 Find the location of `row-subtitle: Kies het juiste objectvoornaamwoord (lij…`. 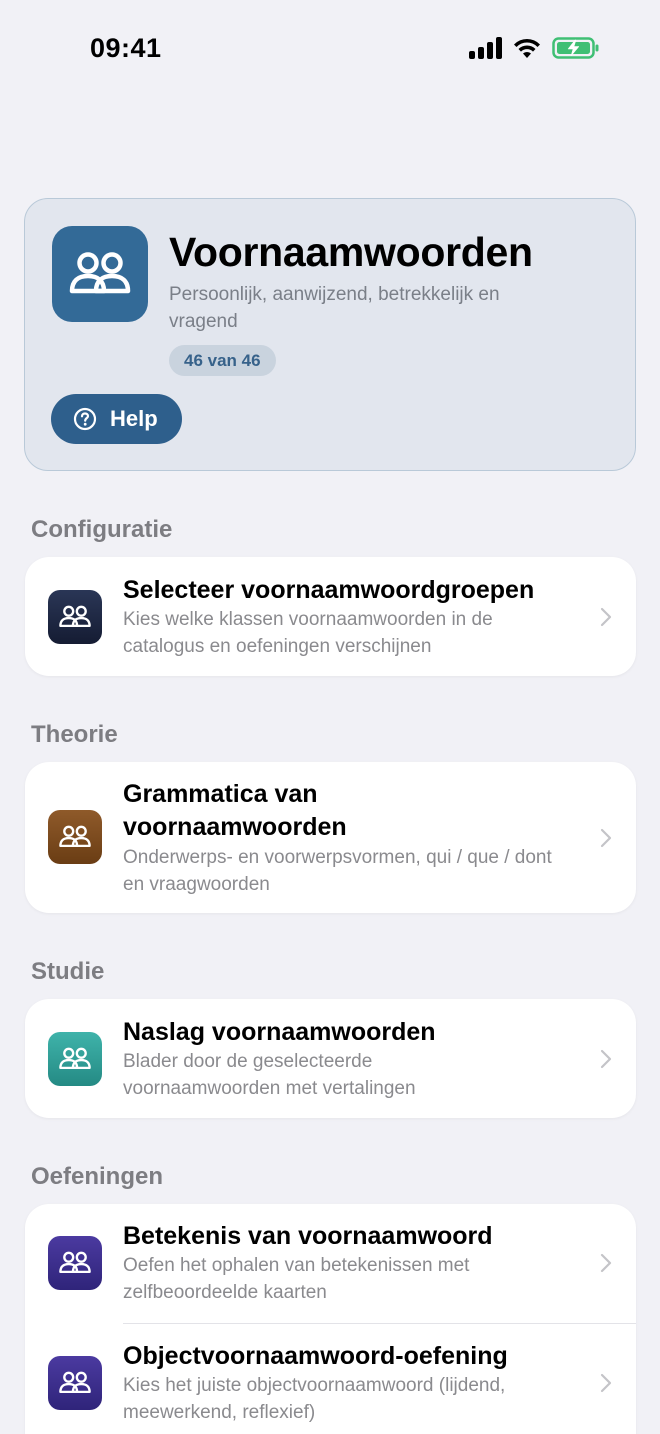

row-subtitle: Kies het juiste objectvoornaamwoord (lij… is located at coordinates (314, 1399).